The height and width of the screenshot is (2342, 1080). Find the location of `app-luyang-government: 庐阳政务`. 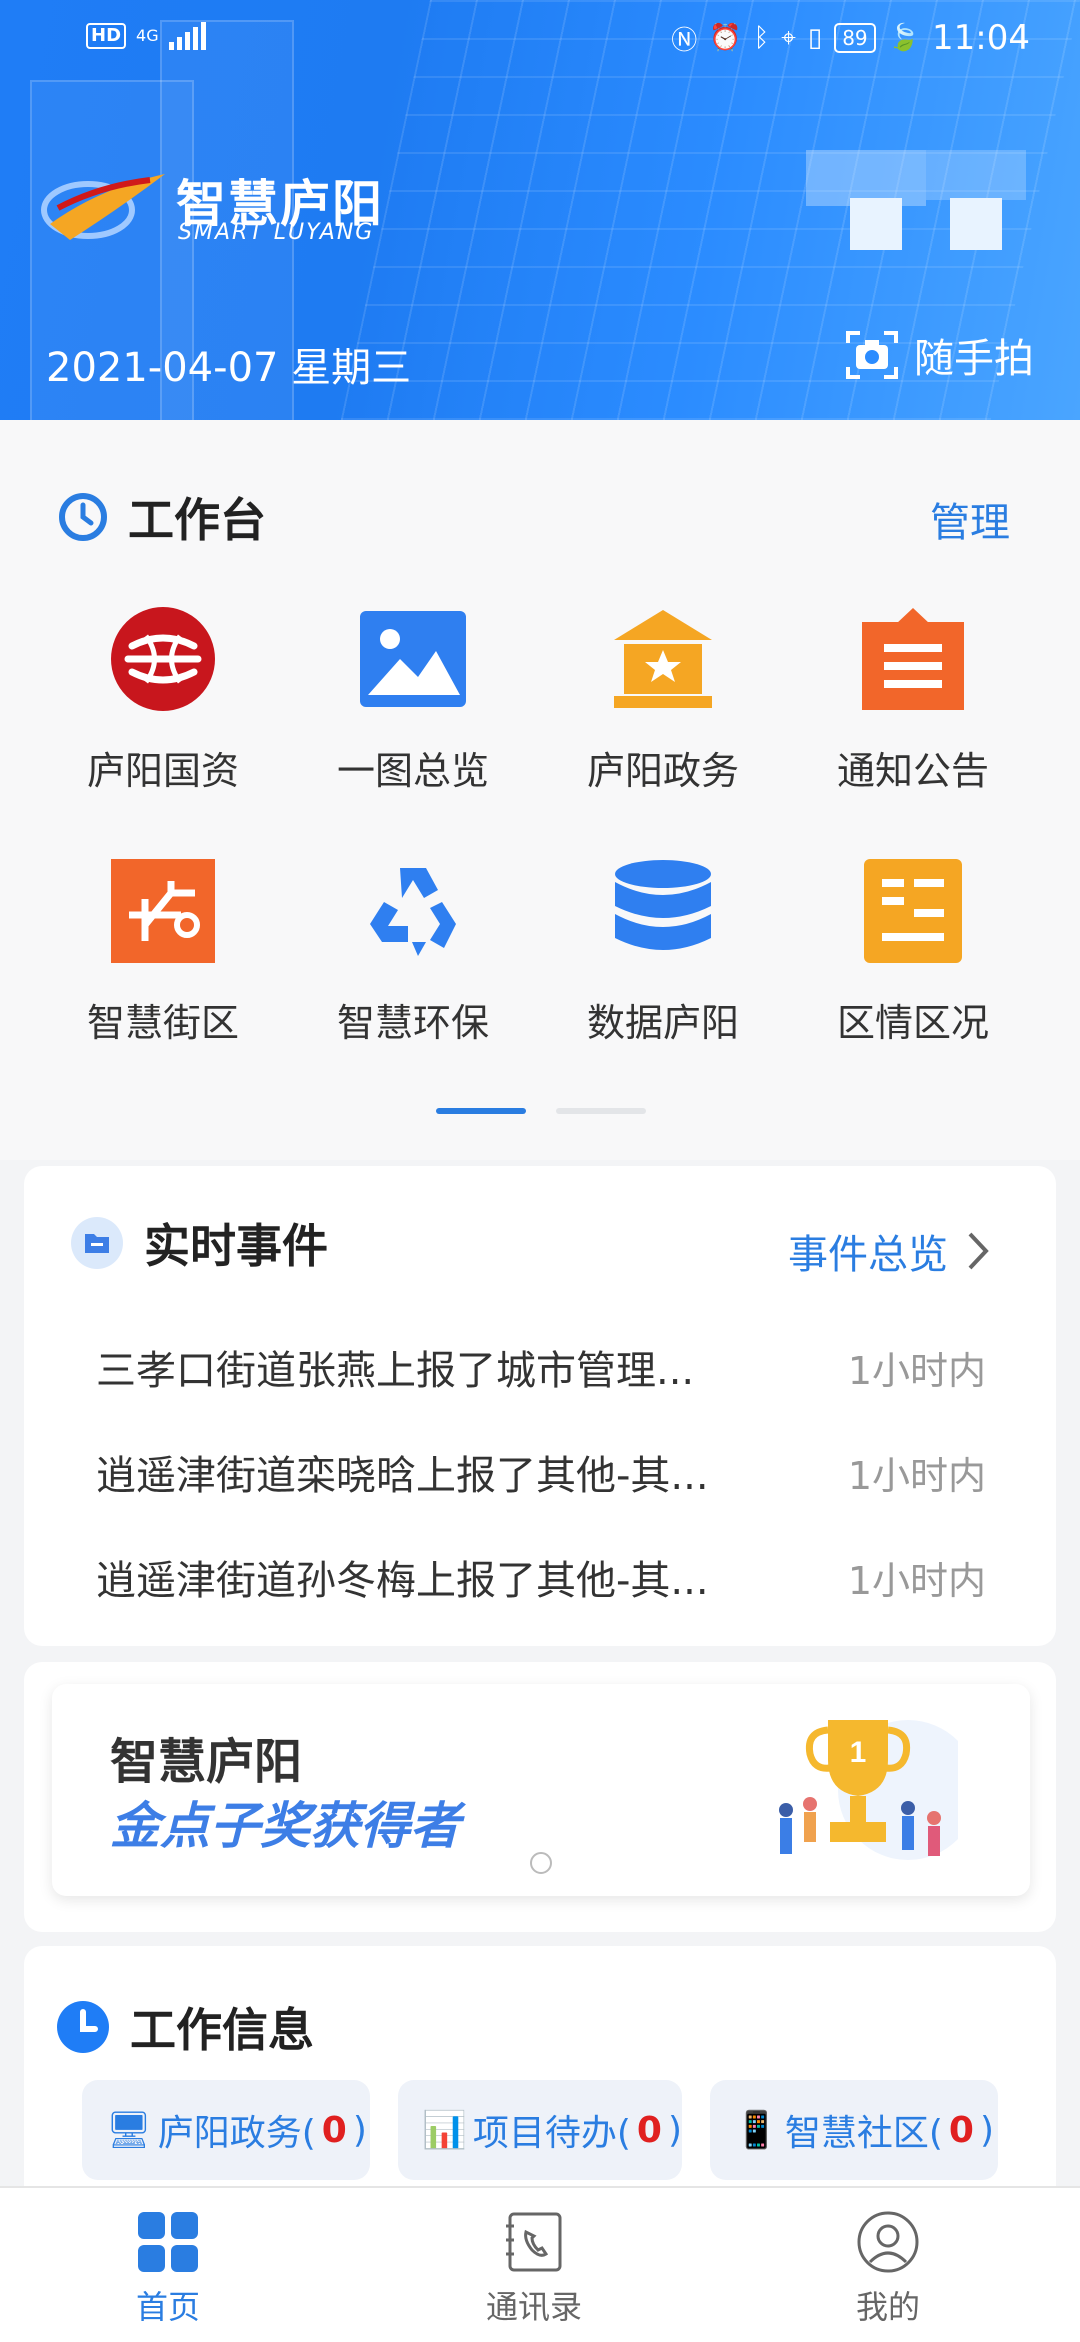

app-luyang-government: 庐阳政务 is located at coordinates (663, 714).